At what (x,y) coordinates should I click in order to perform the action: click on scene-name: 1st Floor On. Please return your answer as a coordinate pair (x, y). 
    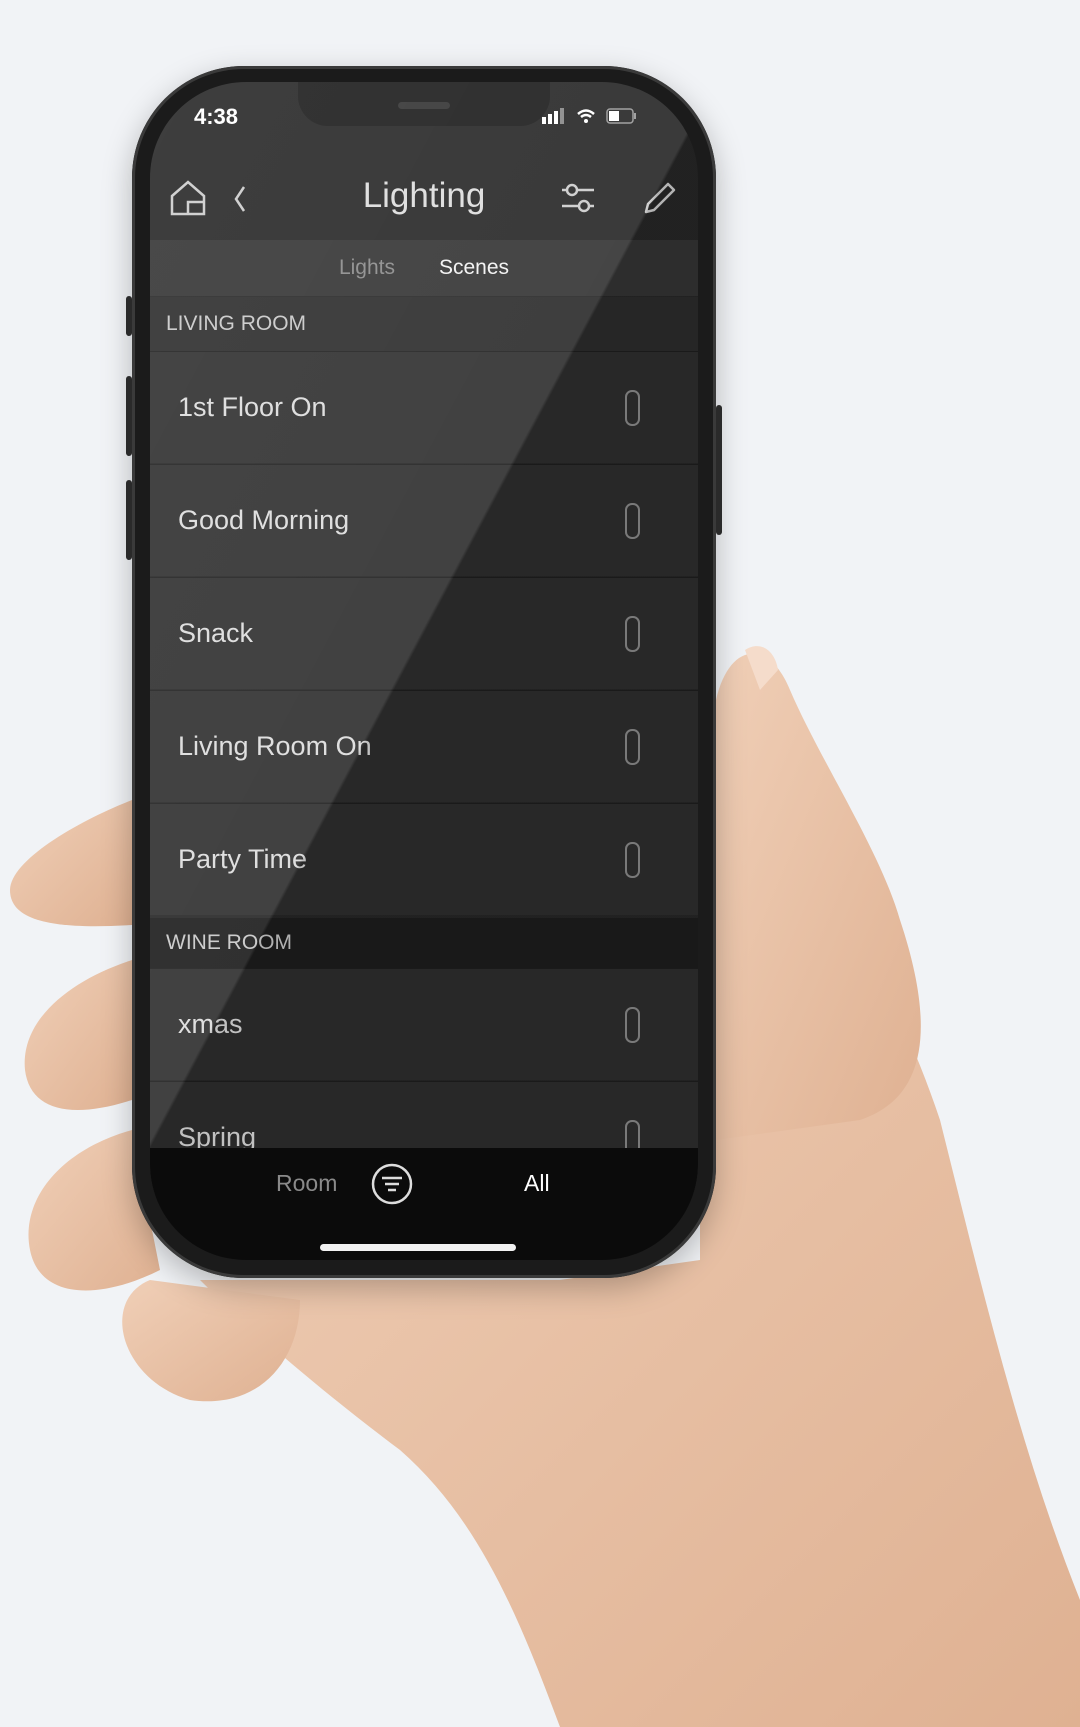
    Looking at the image, I should click on (252, 407).